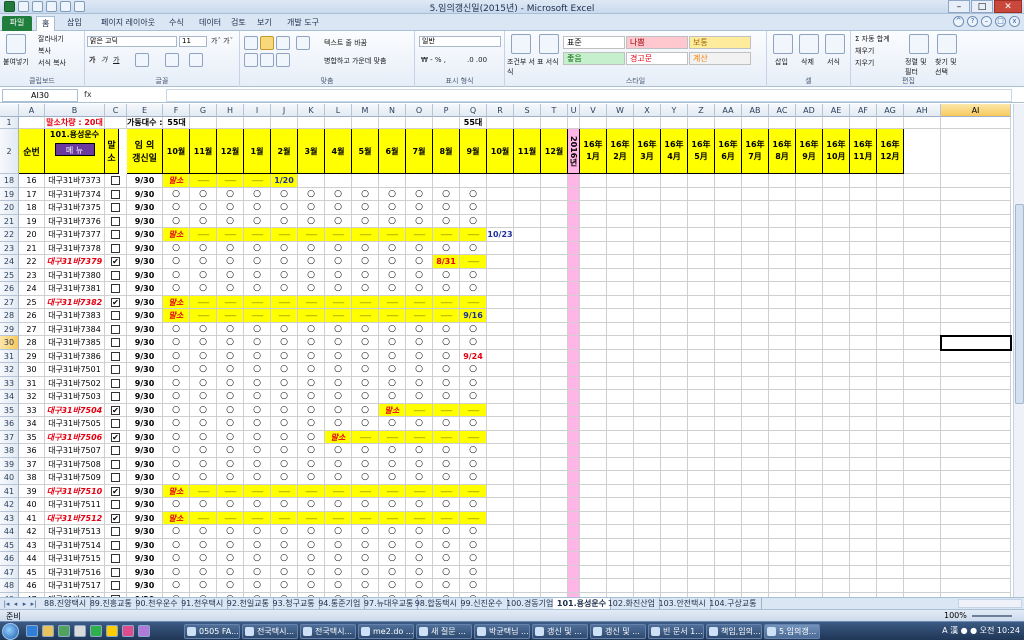 The height and width of the screenshot is (640, 1024). Describe the element at coordinates (1019, 304) in the screenshot. I see `vertical-scroll-thumb` at that location.